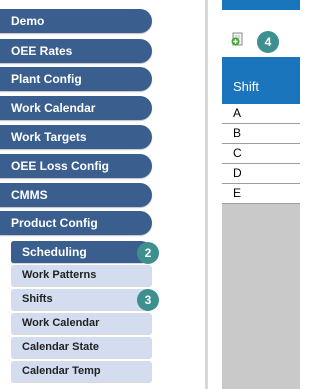  Describe the element at coordinates (261, 154) in the screenshot. I see `table-row: C` at that location.